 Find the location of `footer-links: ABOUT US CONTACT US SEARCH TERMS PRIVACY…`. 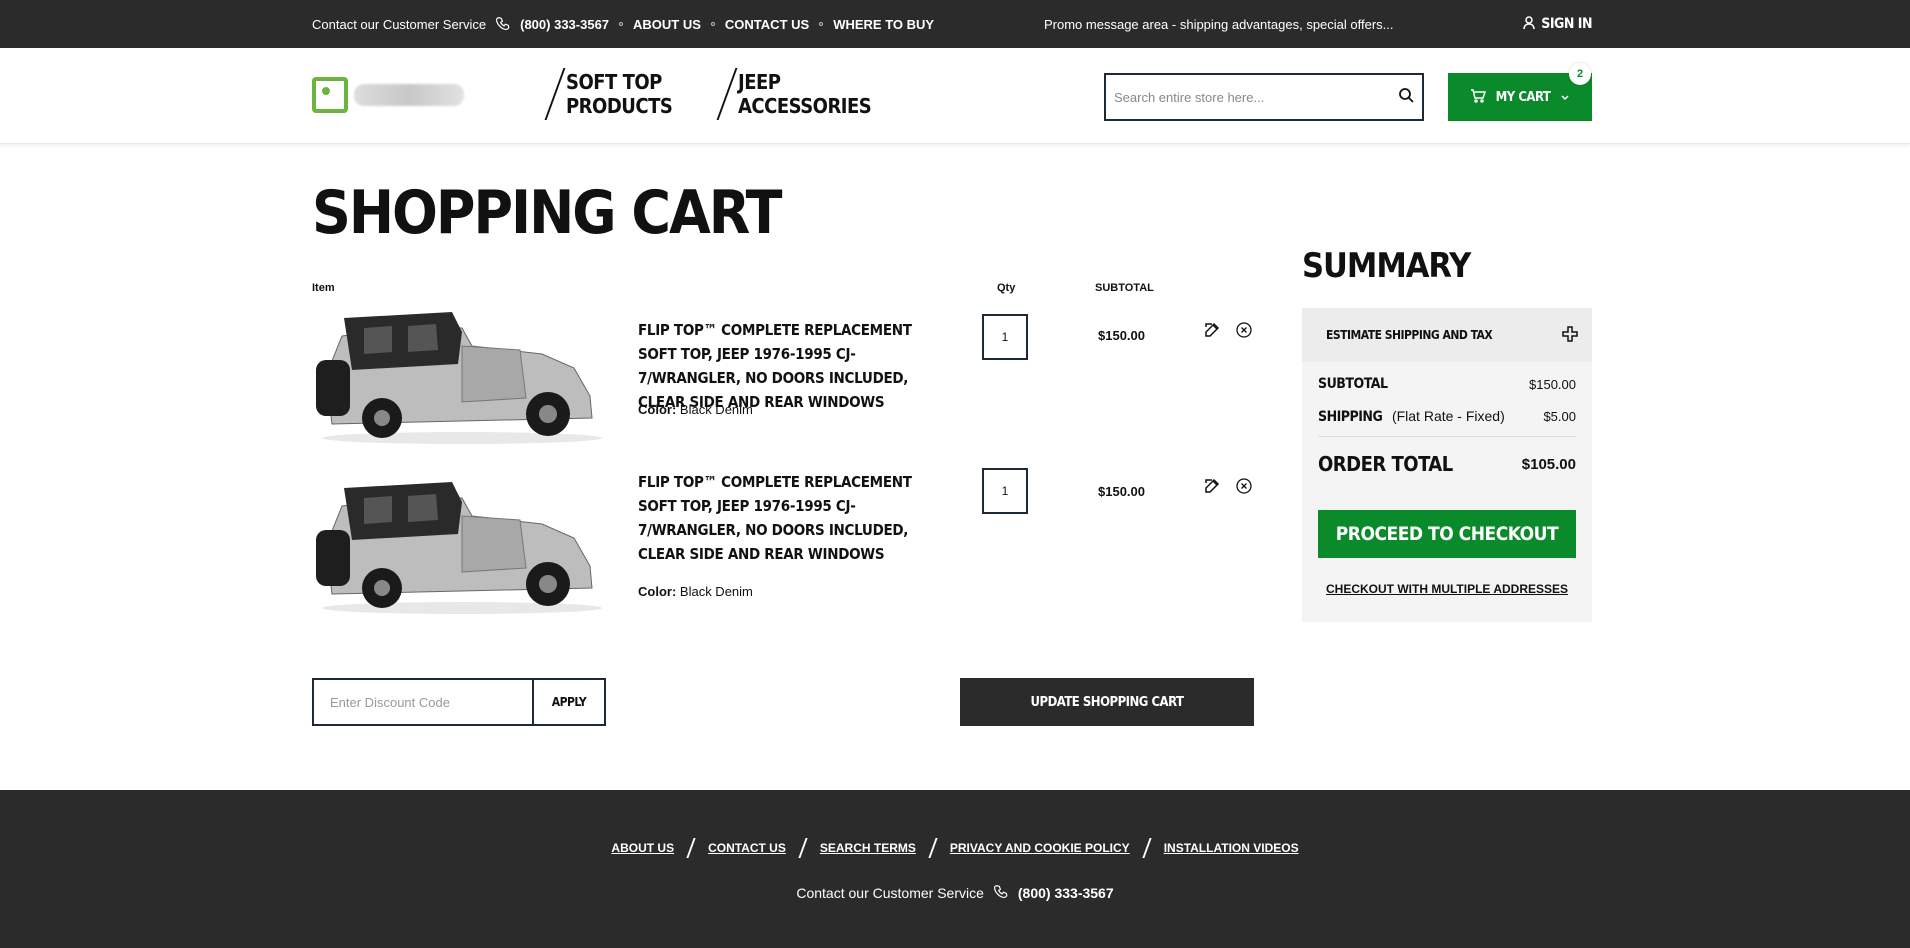

footer-links: ABOUT US CONTACT US SEARCH TERMS PRIVACY… is located at coordinates (955, 848).